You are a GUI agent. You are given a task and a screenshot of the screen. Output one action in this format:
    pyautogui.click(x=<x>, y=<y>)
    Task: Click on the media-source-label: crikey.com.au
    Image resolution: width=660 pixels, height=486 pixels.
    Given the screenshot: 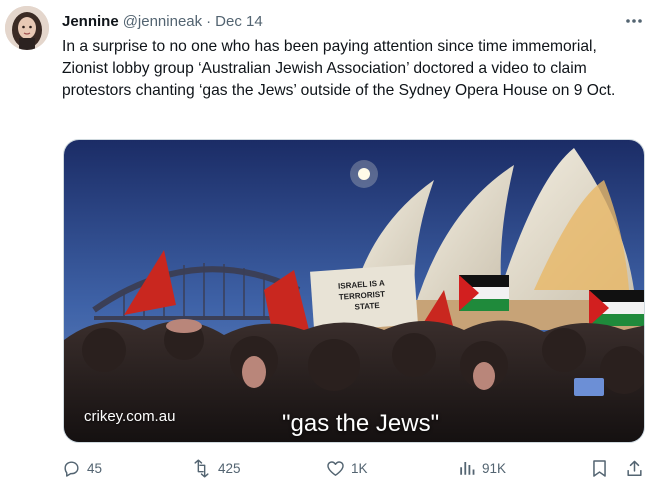 What is the action you would take?
    pyautogui.click(x=130, y=416)
    